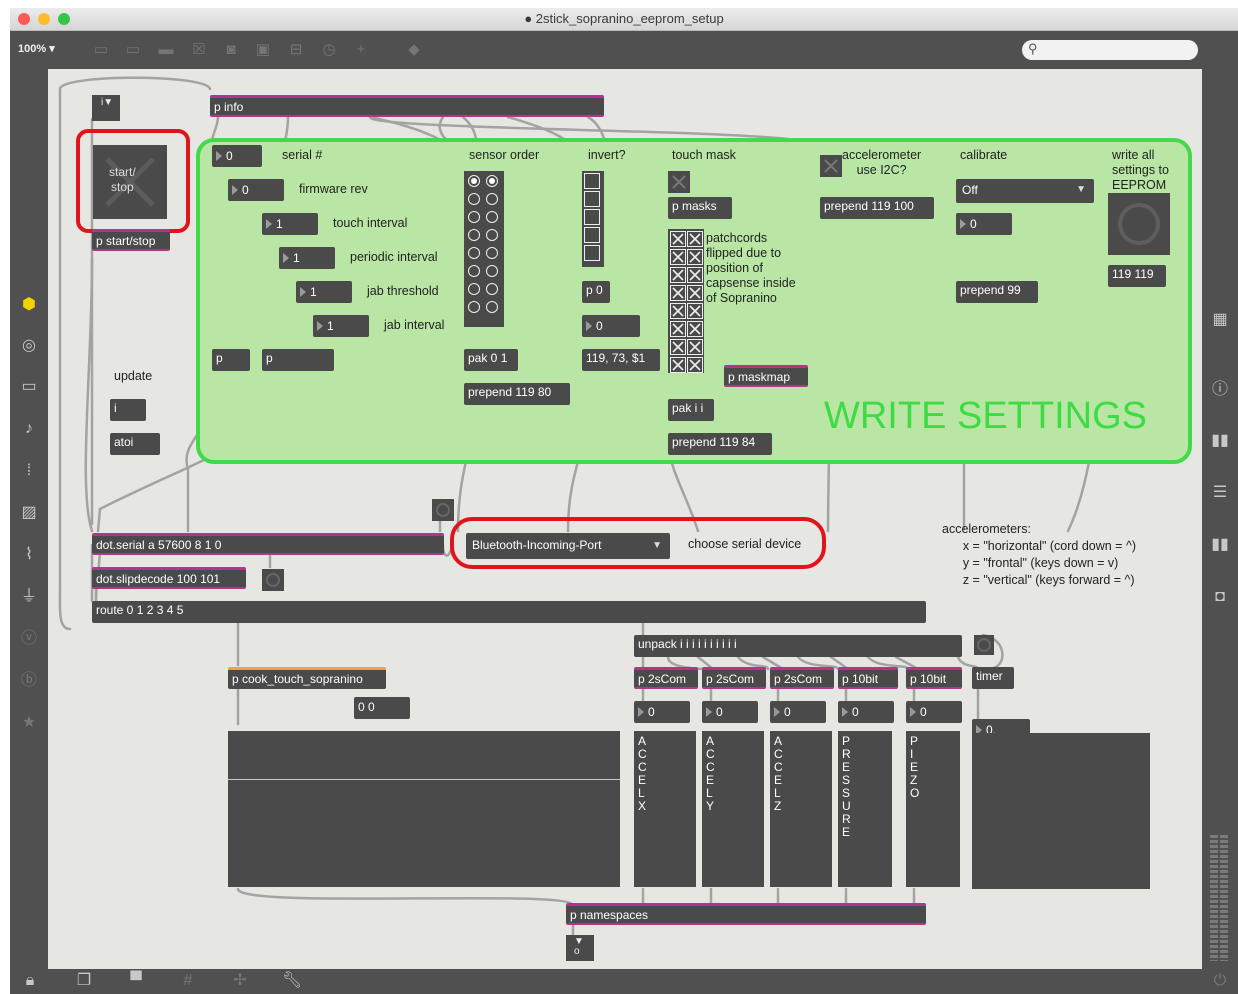  What do you see at coordinates (798, 646) in the screenshot?
I see `unpack-object: unpack i i i i i i i i i i` at bounding box center [798, 646].